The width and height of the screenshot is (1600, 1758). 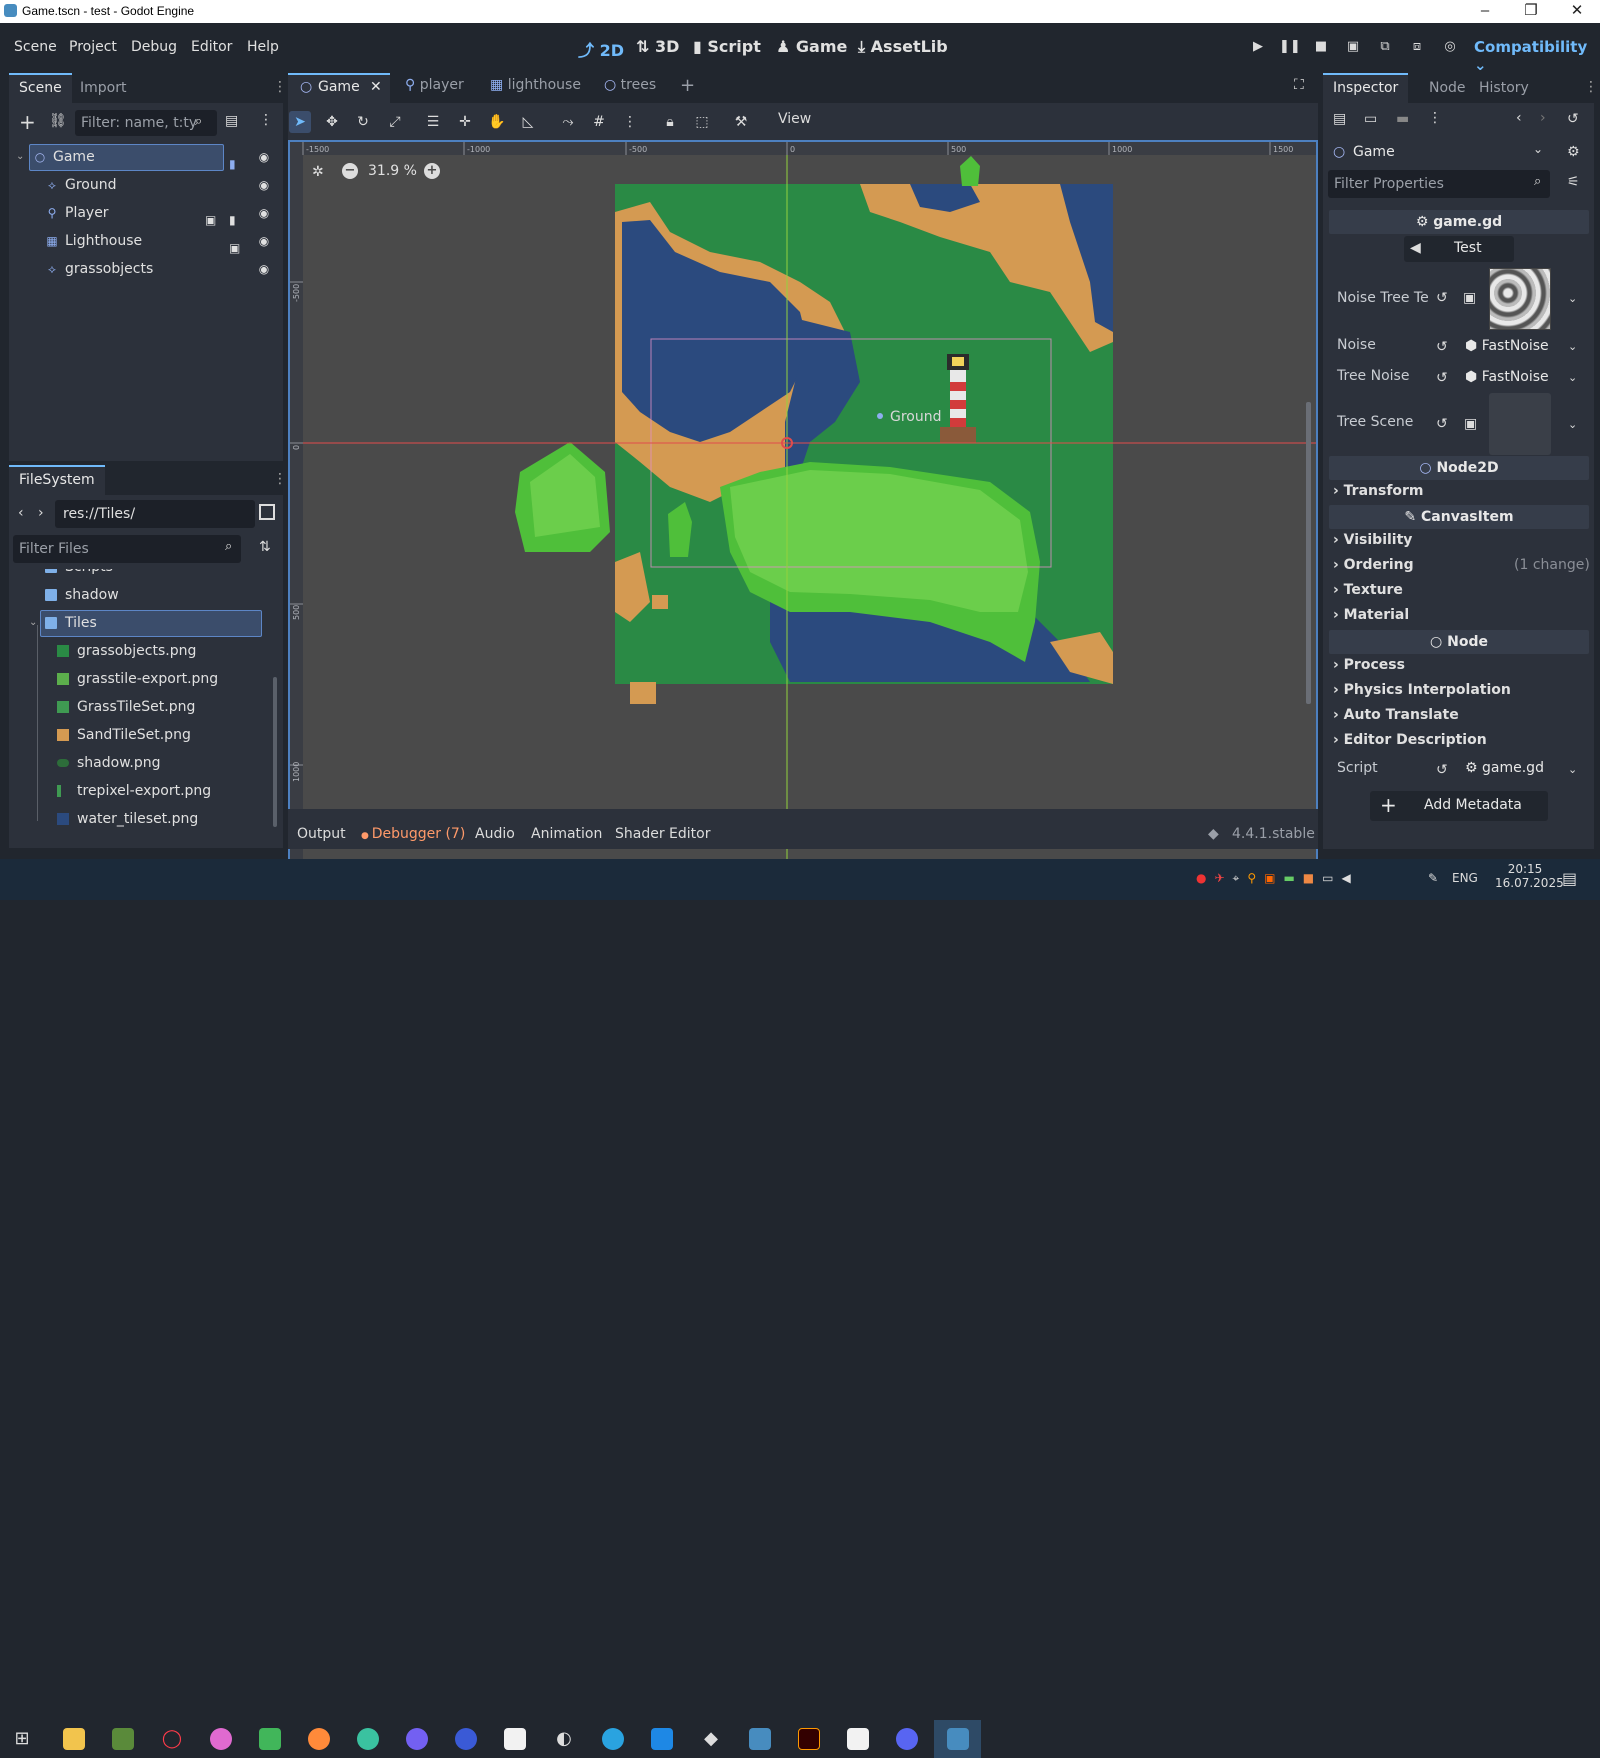 What do you see at coordinates (155, 514) in the screenshot?
I see `path-field: res://Tiles/` at bounding box center [155, 514].